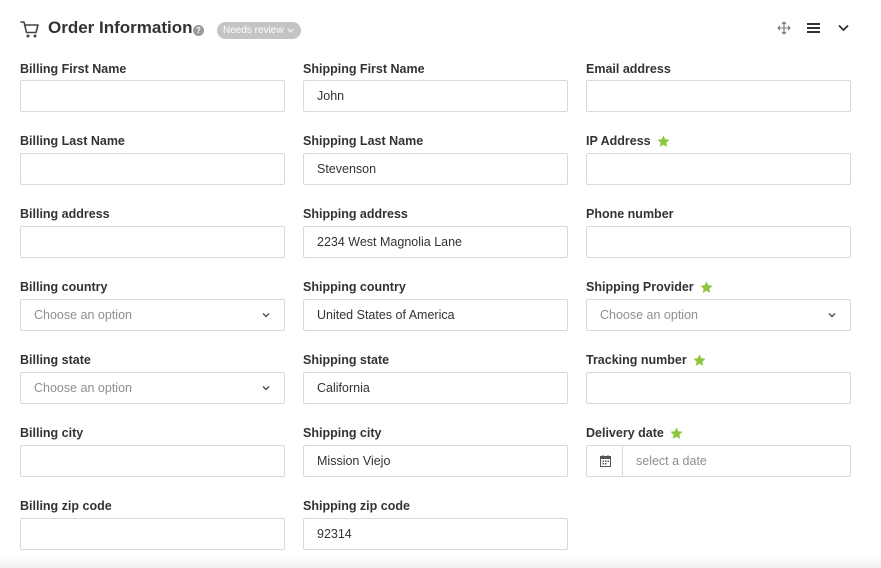 The height and width of the screenshot is (568, 881). What do you see at coordinates (634, 433) in the screenshot?
I see `field-label: Delivery date` at bounding box center [634, 433].